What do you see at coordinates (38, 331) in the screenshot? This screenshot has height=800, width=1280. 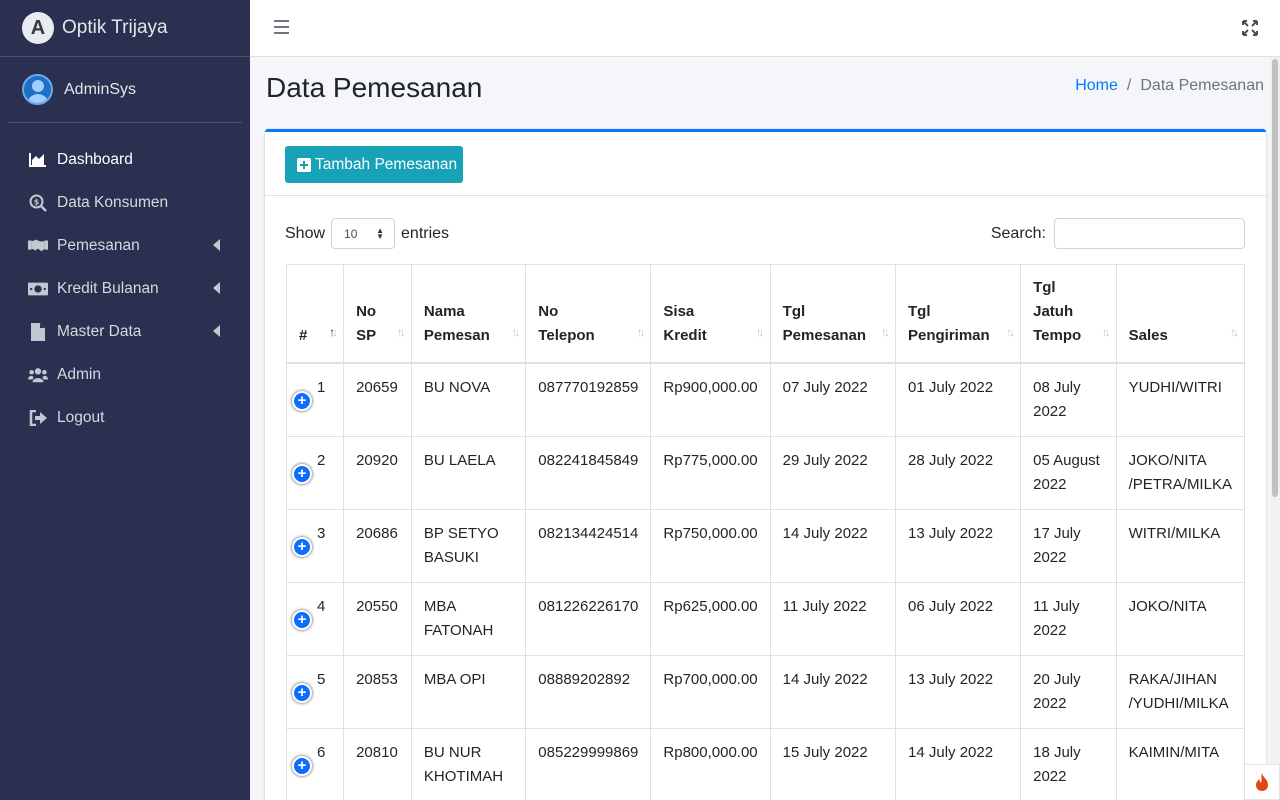 I see `file-icon` at bounding box center [38, 331].